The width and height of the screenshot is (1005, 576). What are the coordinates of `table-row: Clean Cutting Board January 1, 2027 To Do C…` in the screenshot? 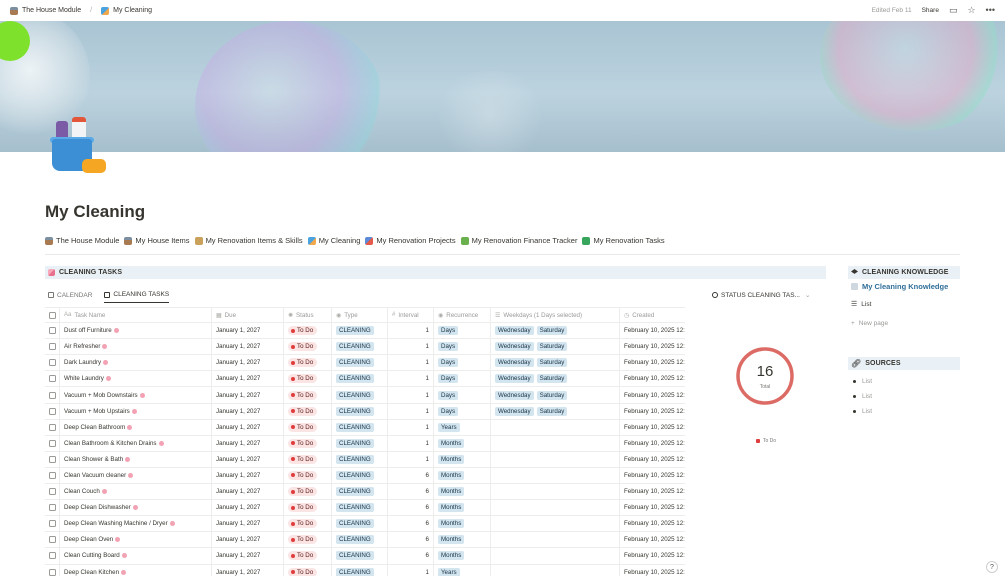 It's located at (365, 556).